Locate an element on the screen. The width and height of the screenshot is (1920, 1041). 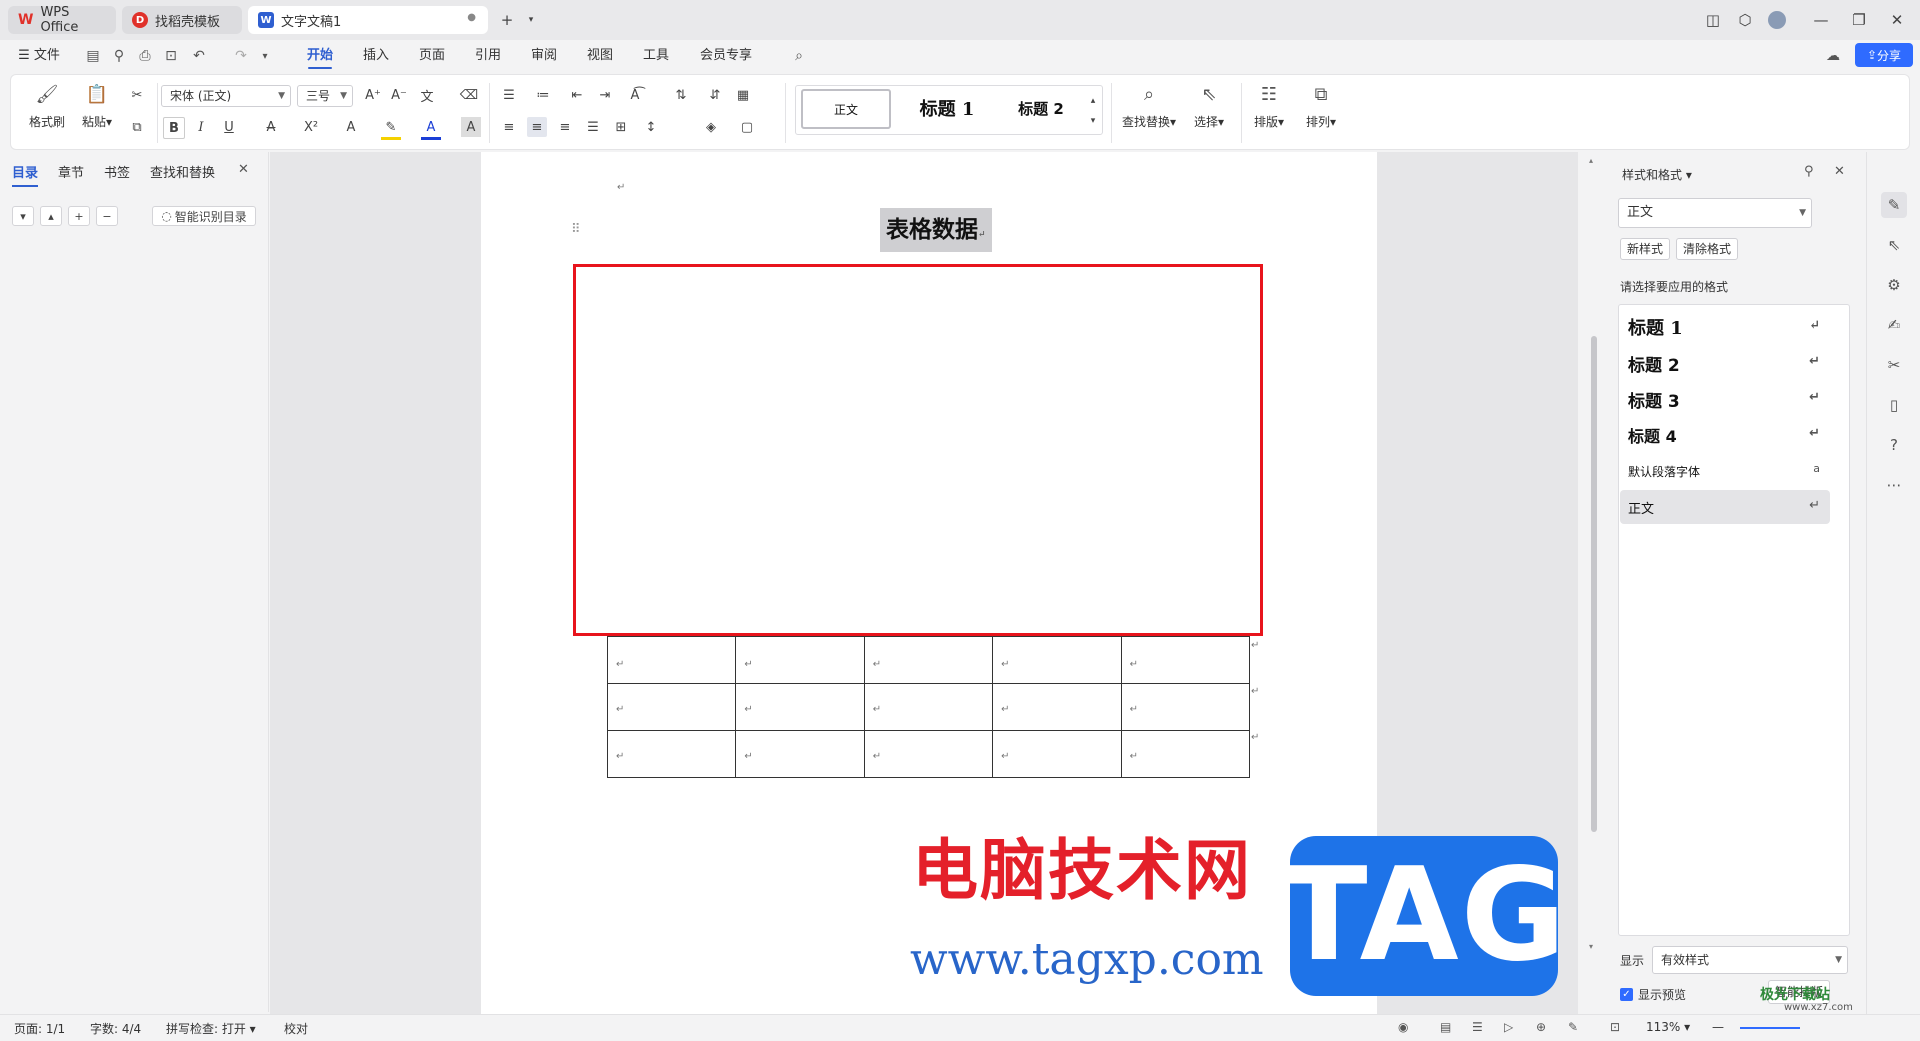
close-icon: ✕ is located at coordinates (1897, 20).